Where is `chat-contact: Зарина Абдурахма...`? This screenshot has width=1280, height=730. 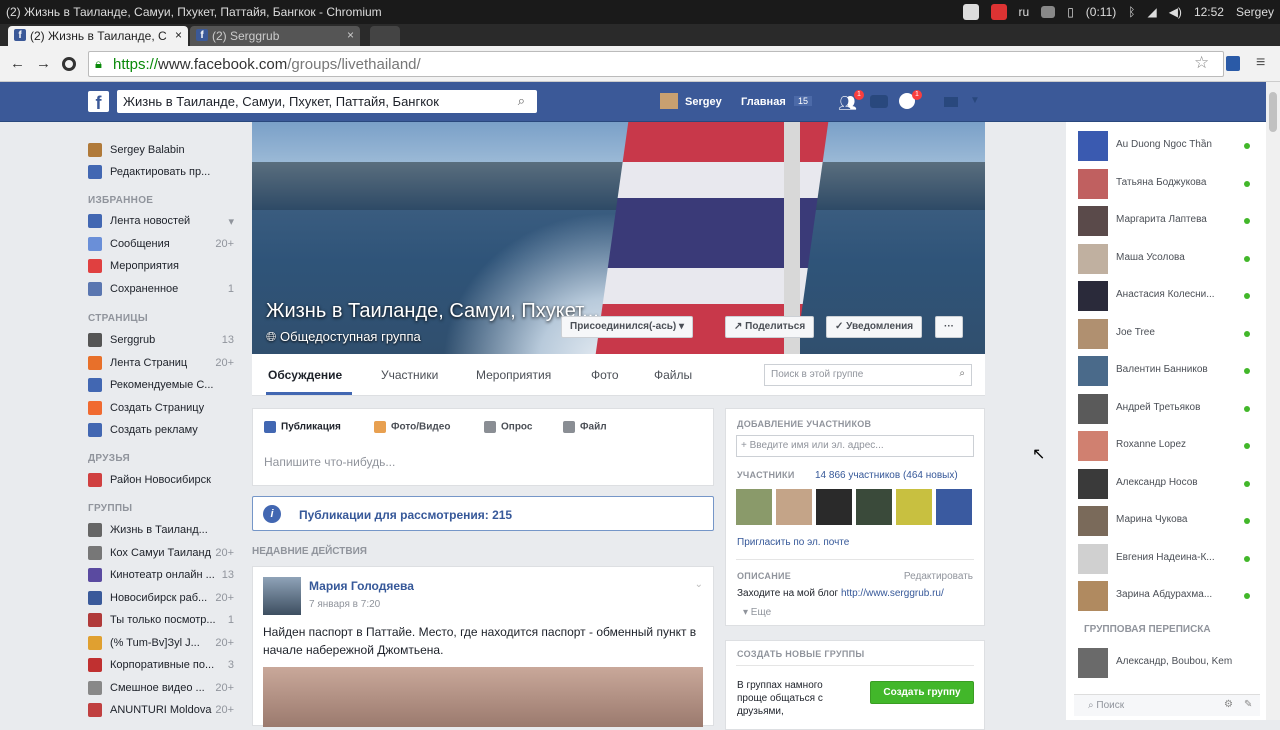
chat-contact: Зарина Абдурахма... is located at coordinates (1168, 597).